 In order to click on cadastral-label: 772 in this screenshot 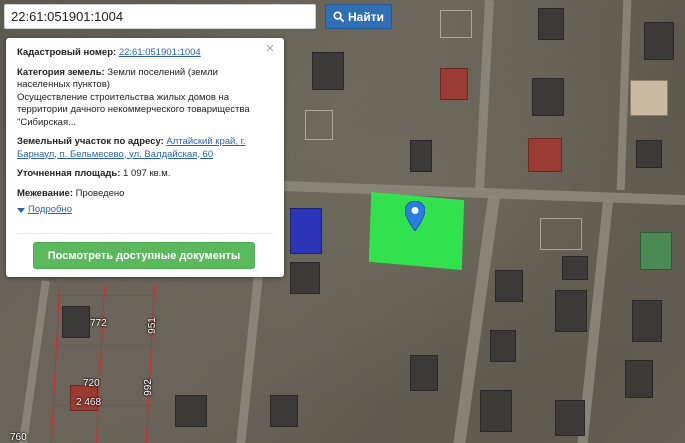, I will do `click(98, 323)`.